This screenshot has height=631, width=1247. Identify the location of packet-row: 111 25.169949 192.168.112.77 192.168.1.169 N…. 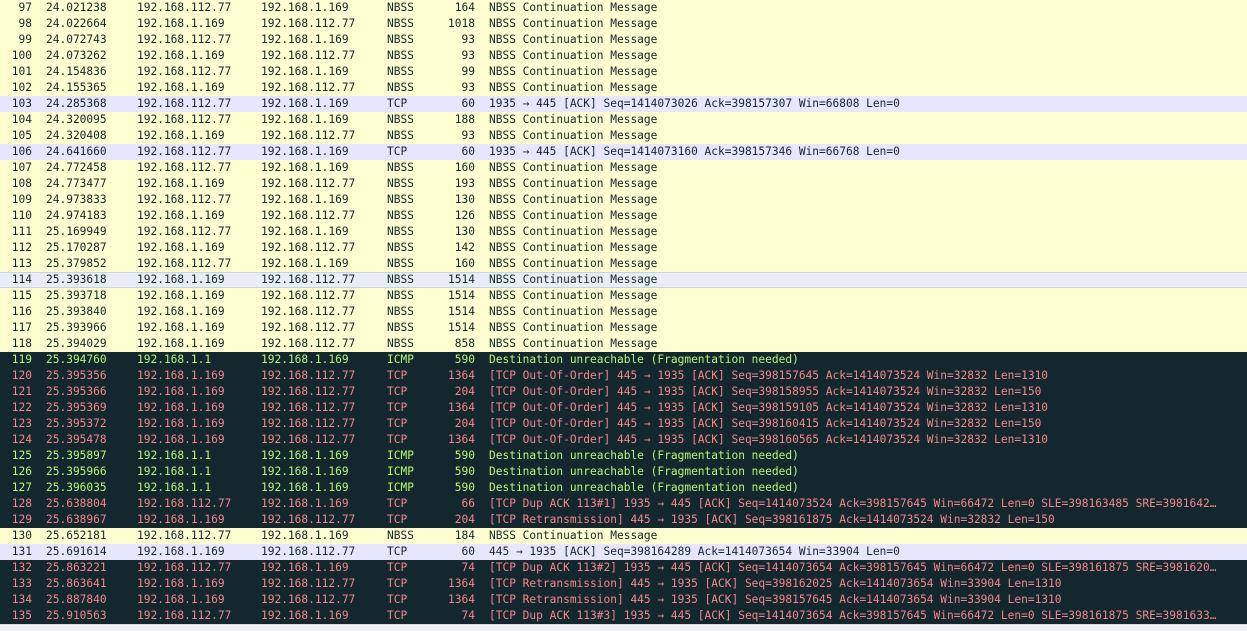
(623, 232).